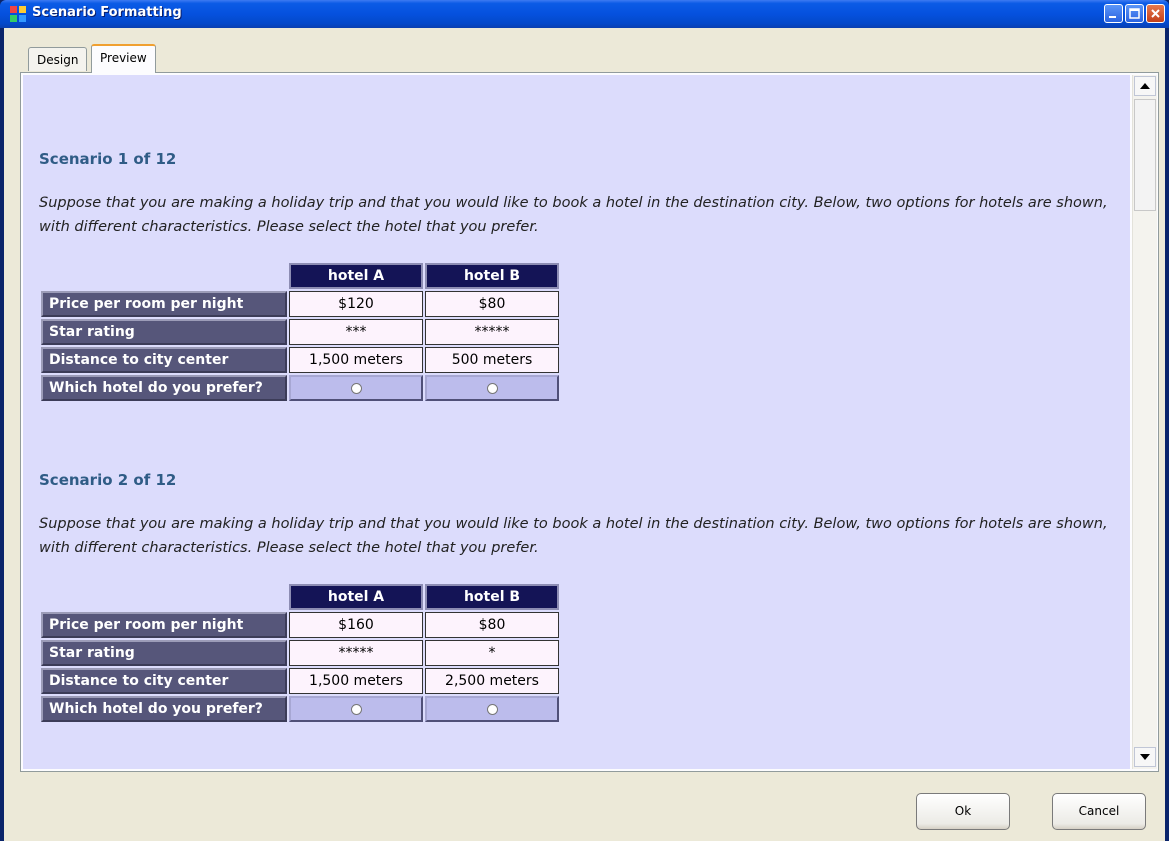  What do you see at coordinates (356, 653) in the screenshot?
I see `stars-hotel-a: *****` at bounding box center [356, 653].